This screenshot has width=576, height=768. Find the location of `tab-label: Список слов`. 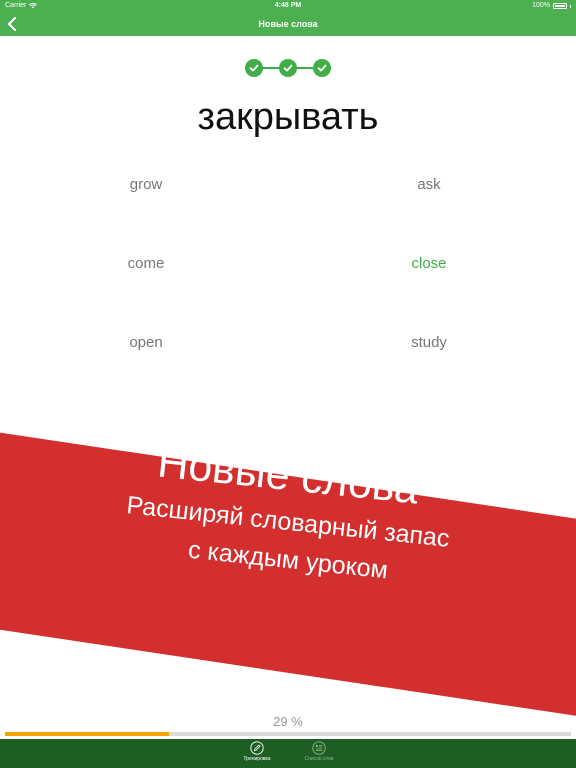

tab-label: Список слов is located at coordinates (319, 759).